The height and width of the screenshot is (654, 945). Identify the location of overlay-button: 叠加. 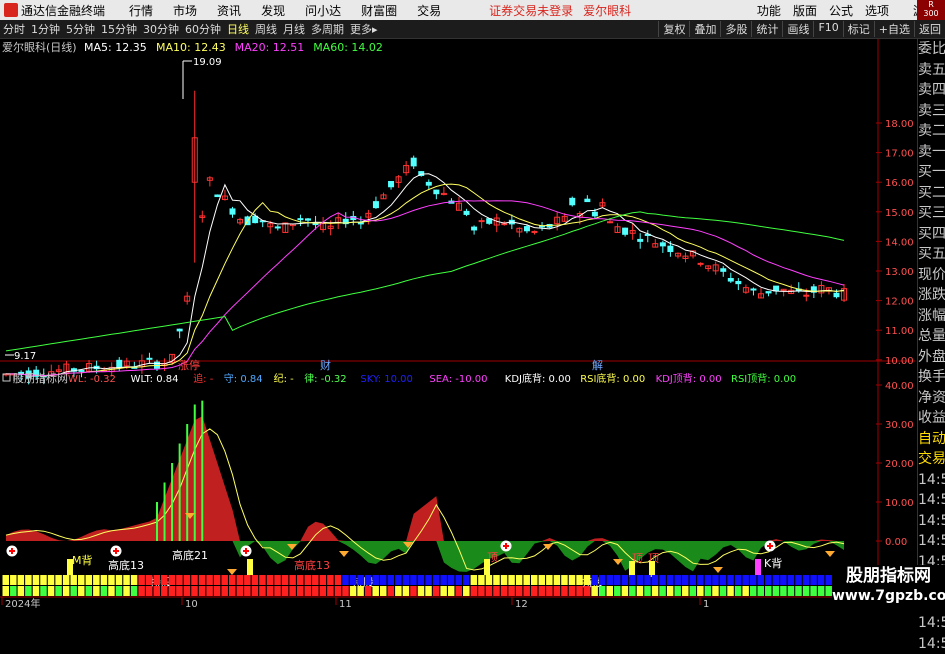
(704, 29).